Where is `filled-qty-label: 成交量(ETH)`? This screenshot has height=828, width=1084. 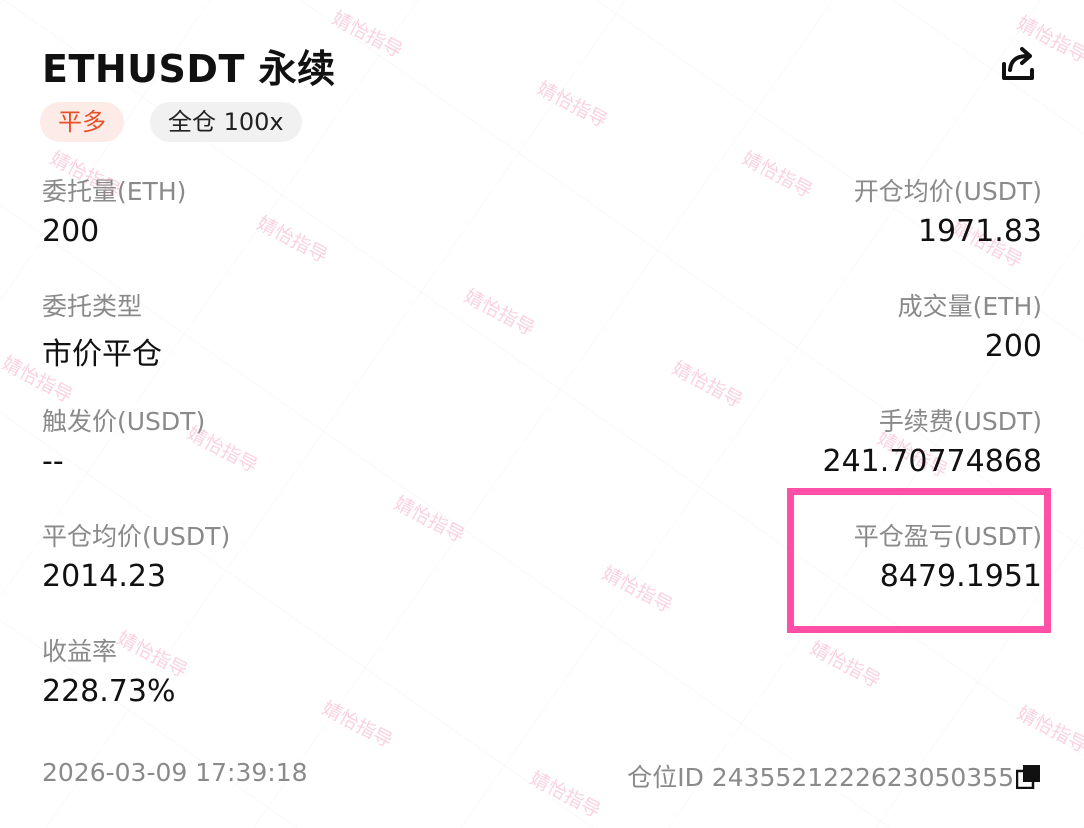 filled-qty-label: 成交量(ETH) is located at coordinates (969, 306).